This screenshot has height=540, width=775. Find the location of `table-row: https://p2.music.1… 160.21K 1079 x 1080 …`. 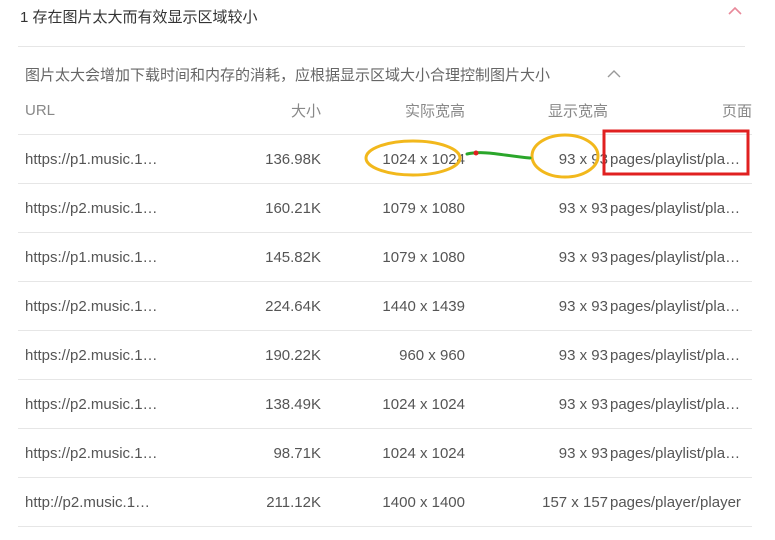

table-row: https://p2.music.1… 160.21K 1079 x 1080 … is located at coordinates (385, 208).